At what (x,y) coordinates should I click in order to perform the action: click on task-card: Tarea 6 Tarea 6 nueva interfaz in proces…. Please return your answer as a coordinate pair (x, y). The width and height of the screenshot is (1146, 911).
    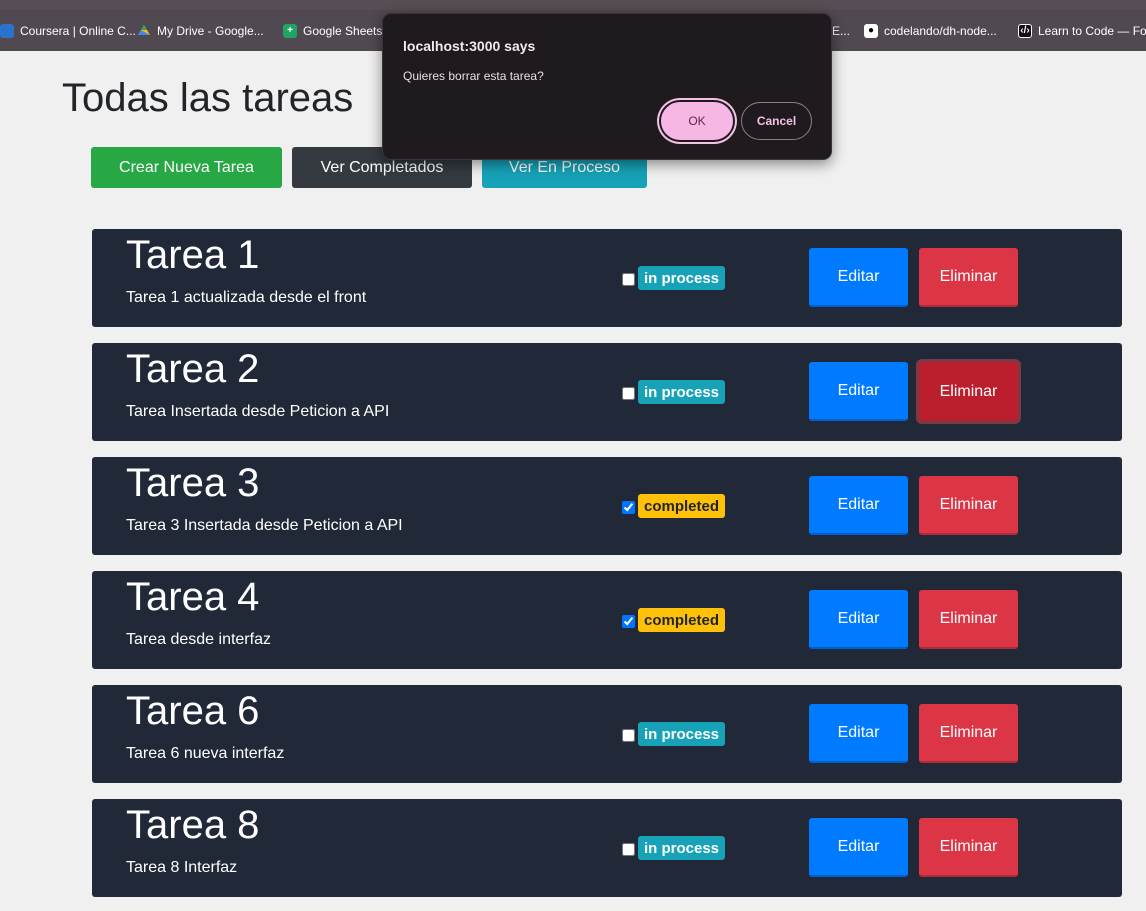
    Looking at the image, I should click on (607, 734).